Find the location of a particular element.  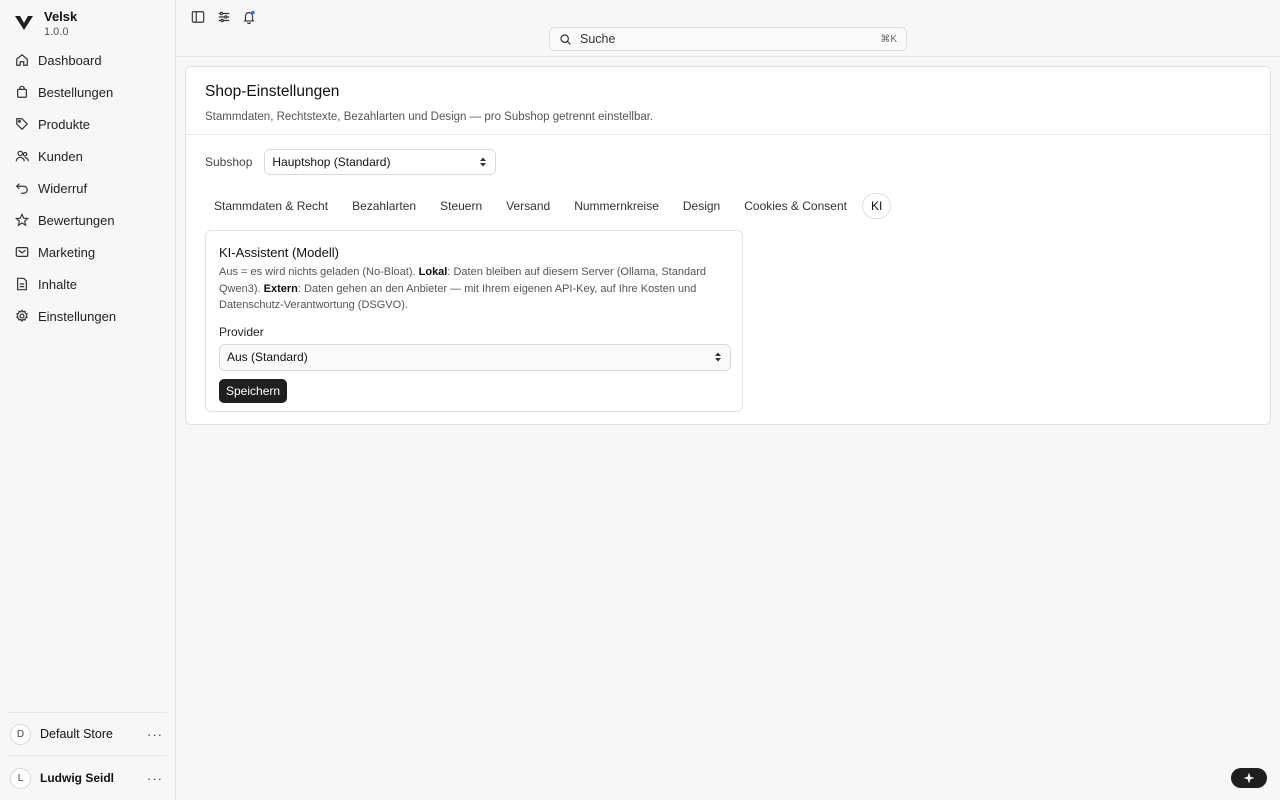

subshop-select: Hauptshop (Standard) is located at coordinates (380, 162).